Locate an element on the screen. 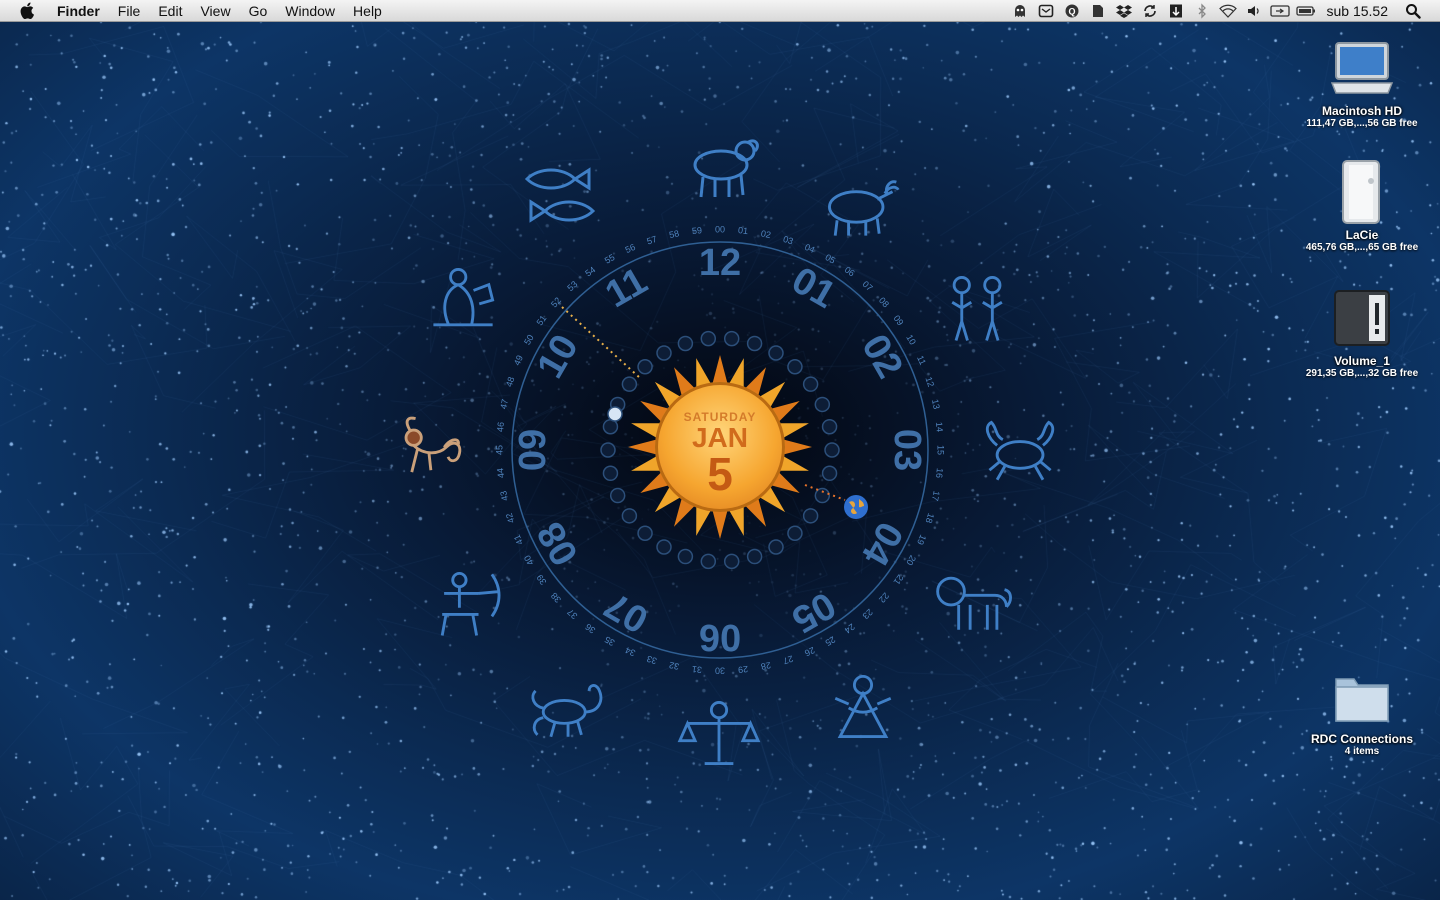 The width and height of the screenshot is (1440, 900). libra-icon is located at coordinates (719, 733).